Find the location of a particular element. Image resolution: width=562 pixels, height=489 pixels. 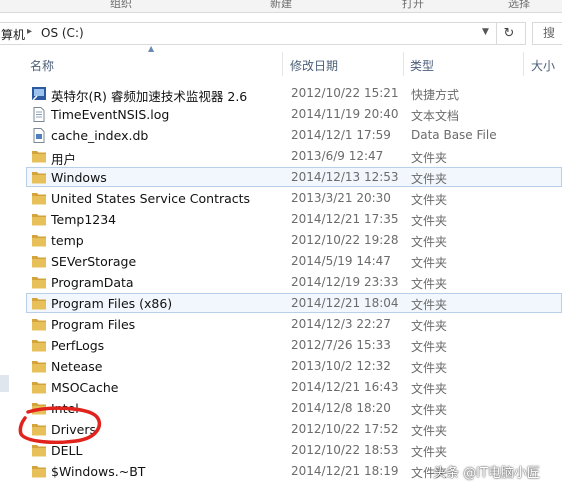

ribbon-group-new: 新建 is located at coordinates (281, 5).